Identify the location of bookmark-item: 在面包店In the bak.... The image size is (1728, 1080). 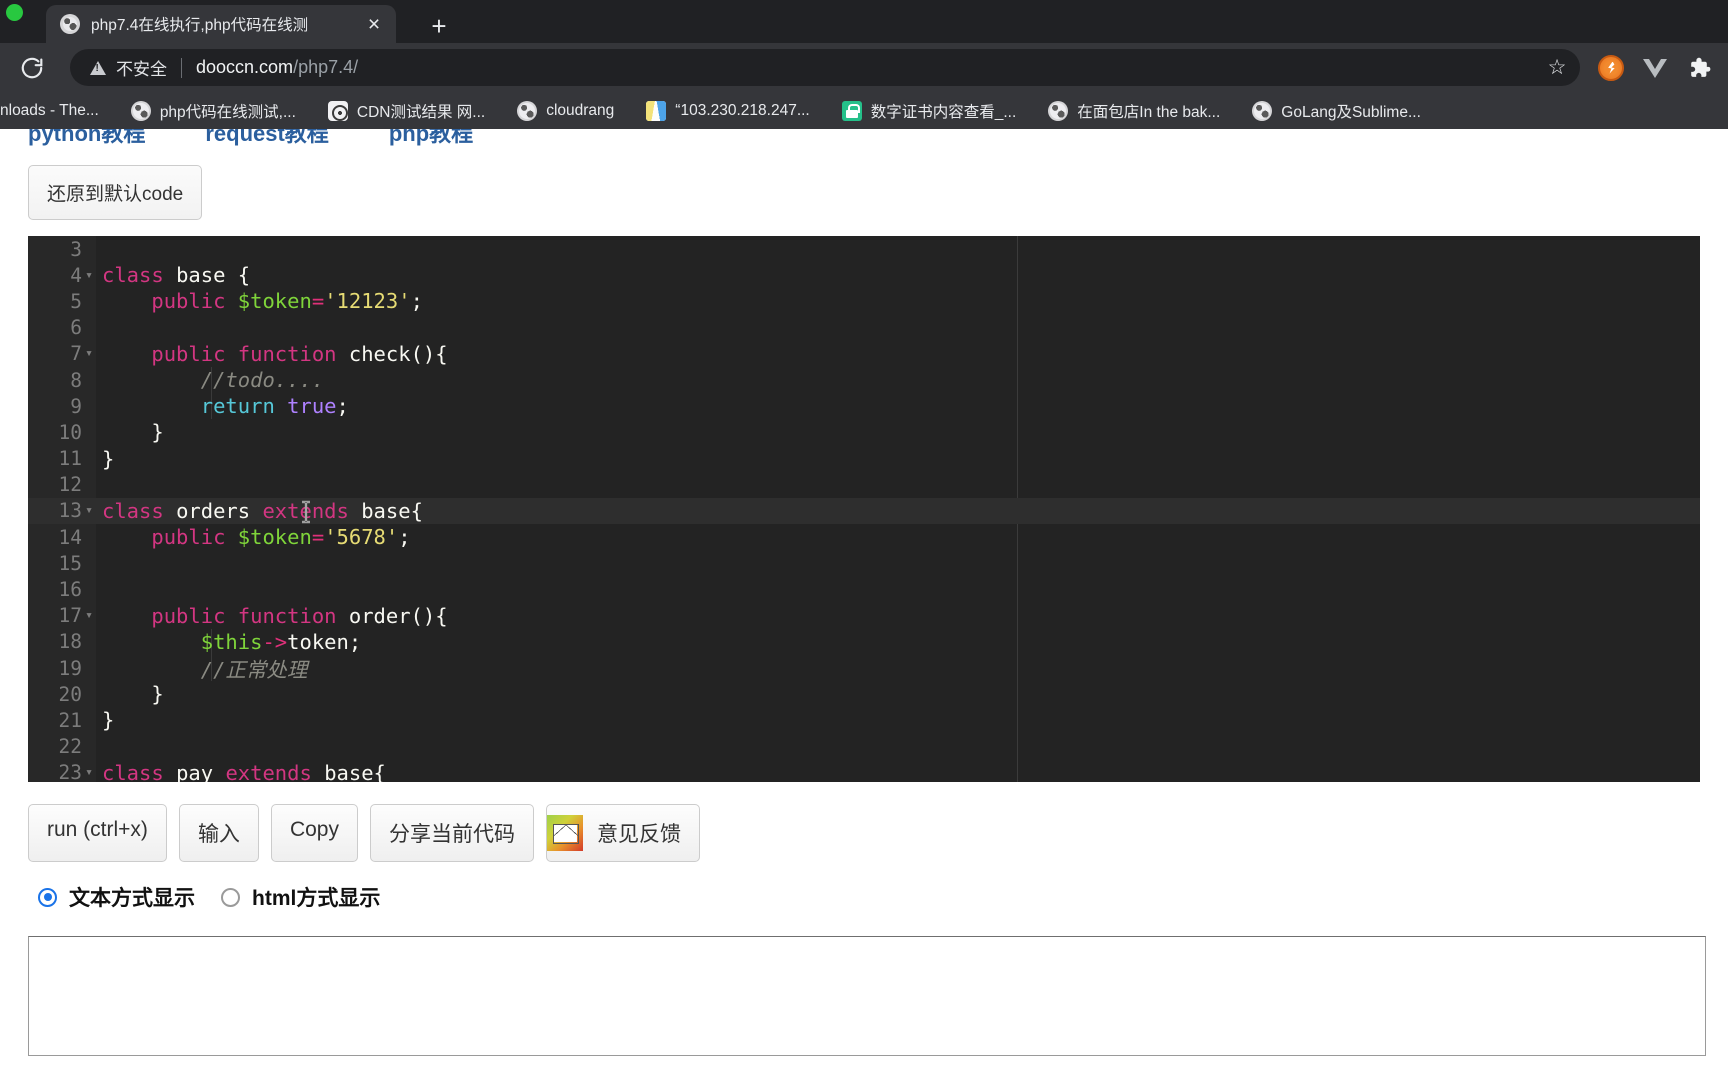
(1134, 111).